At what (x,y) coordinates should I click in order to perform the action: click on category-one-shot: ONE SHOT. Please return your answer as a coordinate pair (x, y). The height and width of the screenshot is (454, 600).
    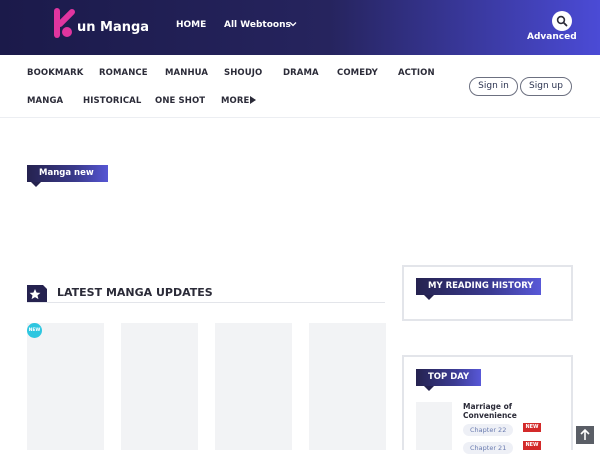
    Looking at the image, I should click on (180, 101).